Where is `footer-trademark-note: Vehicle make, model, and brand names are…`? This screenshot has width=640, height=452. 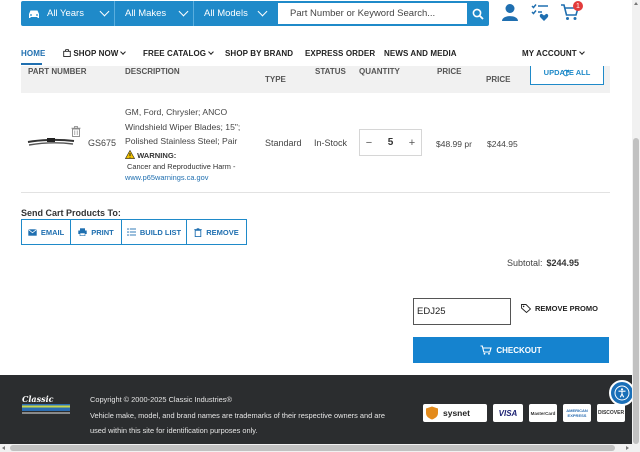 footer-trademark-note: Vehicle make, model, and brand names are… is located at coordinates (237, 423).